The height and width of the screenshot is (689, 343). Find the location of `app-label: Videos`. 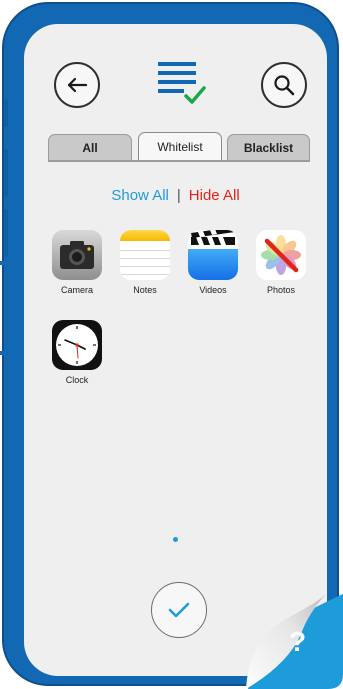

app-label: Videos is located at coordinates (213, 290).